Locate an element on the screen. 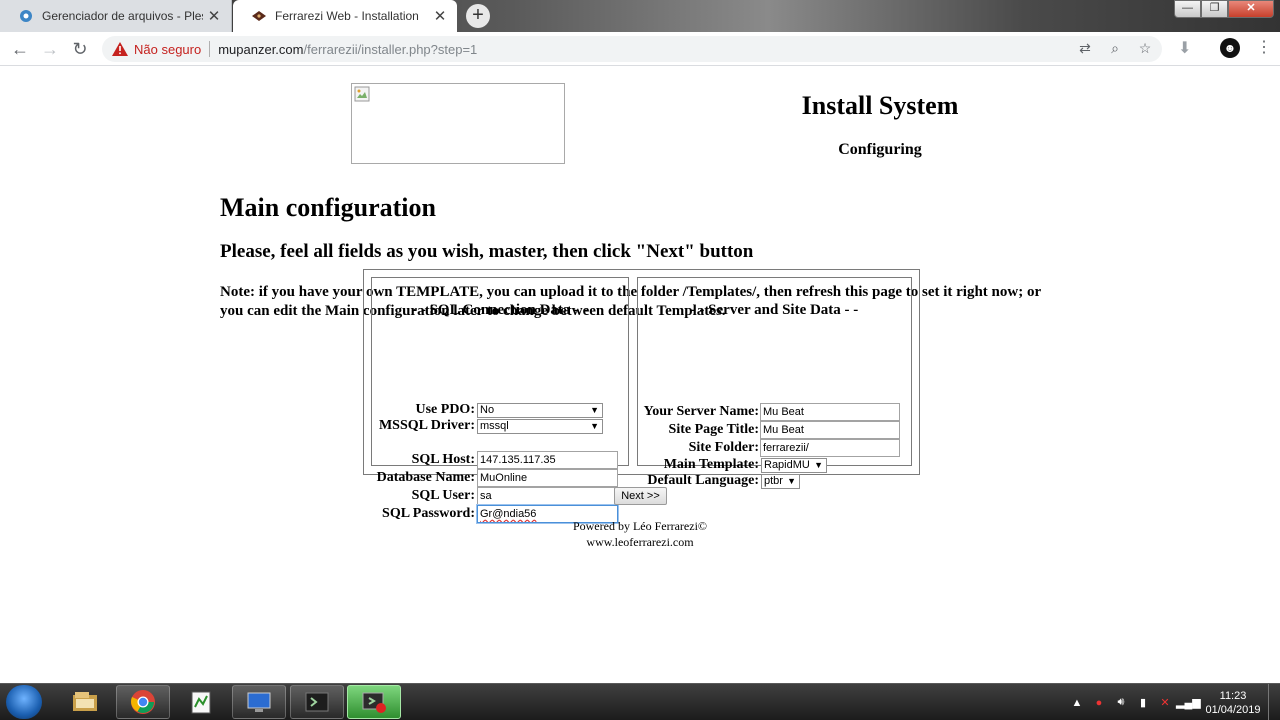 The height and width of the screenshot is (720, 1280). site-folder-row: Site Folder: ferrarezii/ is located at coordinates (769, 448).